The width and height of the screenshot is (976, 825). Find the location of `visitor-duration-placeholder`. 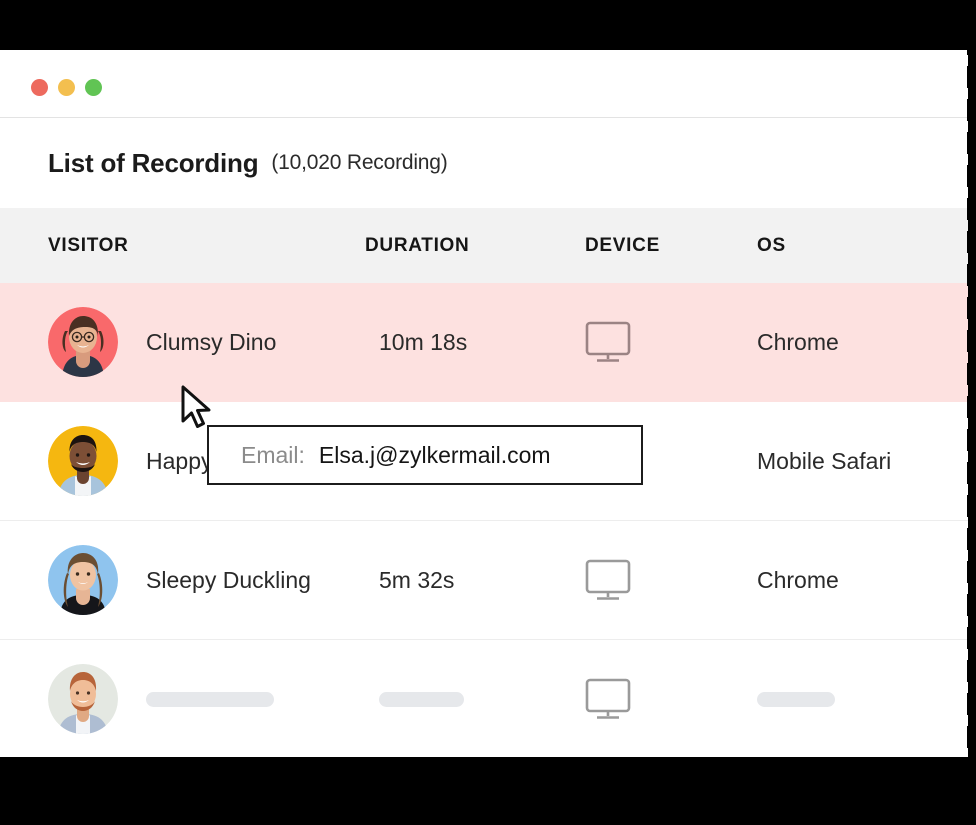

visitor-duration-placeholder is located at coordinates (421, 698).